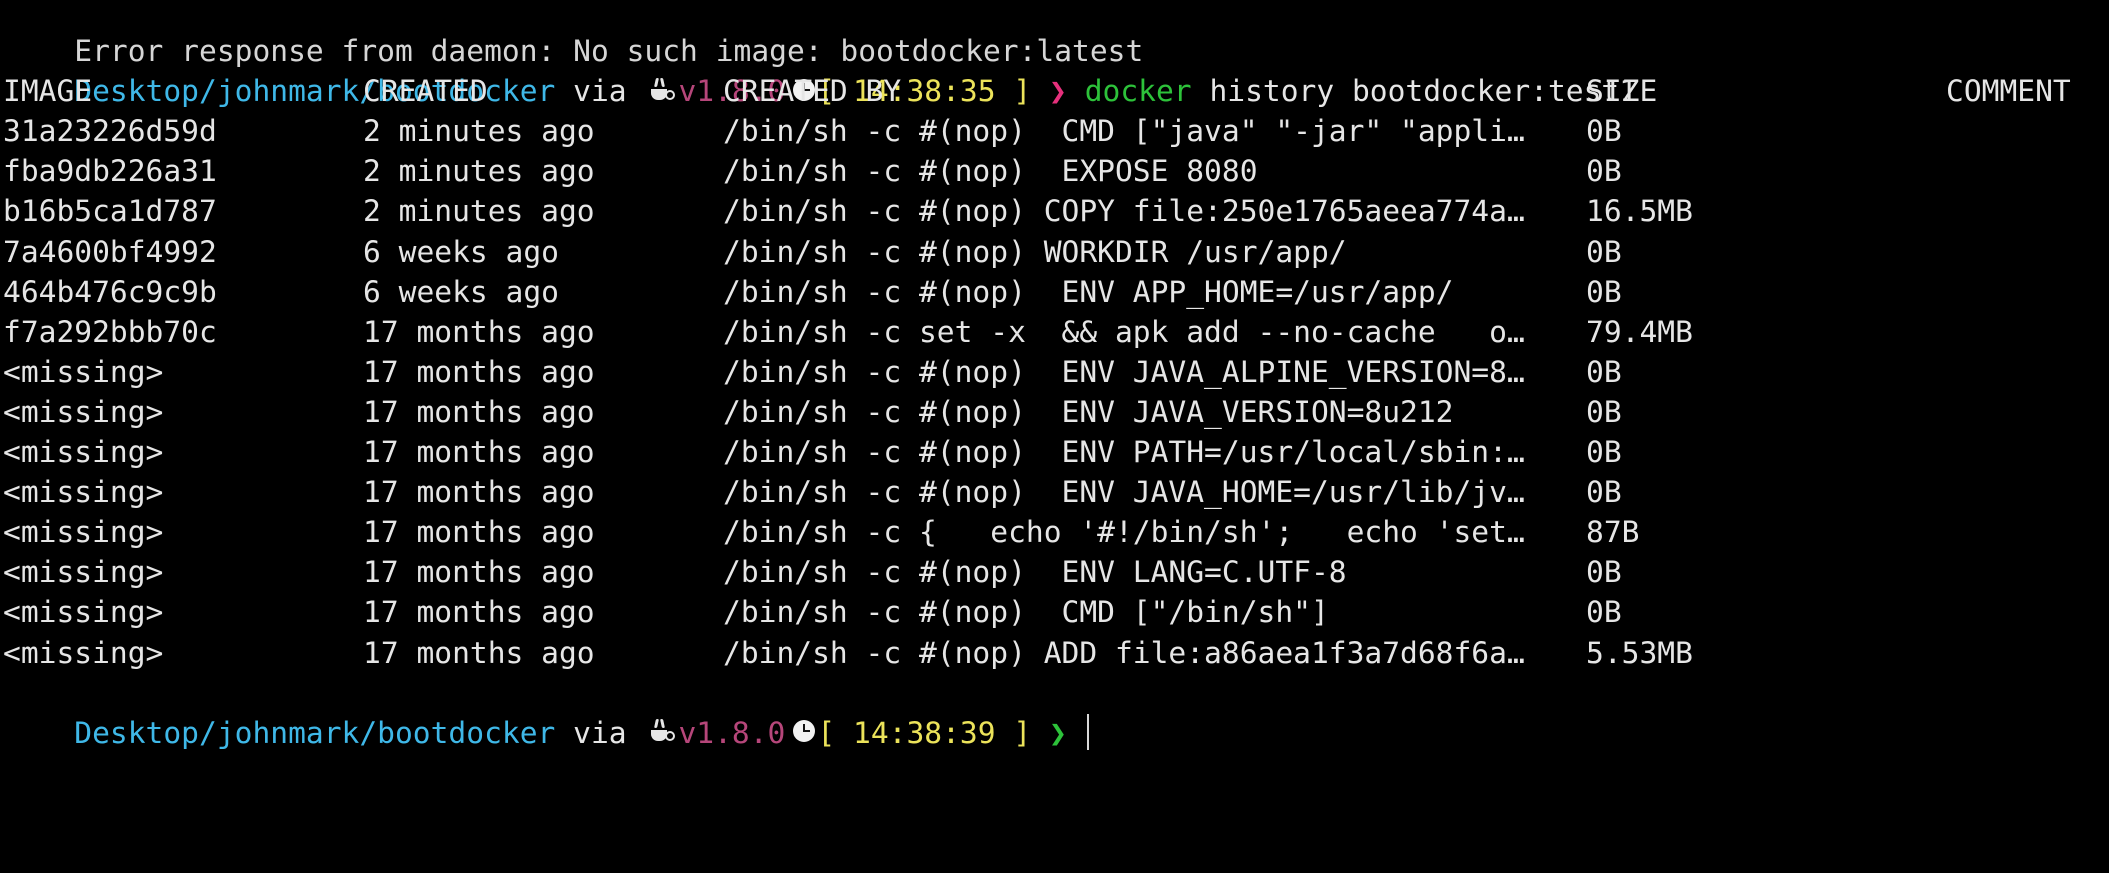 This screenshot has width=2109, height=873. I want to click on text-cursor, so click(1087, 732).